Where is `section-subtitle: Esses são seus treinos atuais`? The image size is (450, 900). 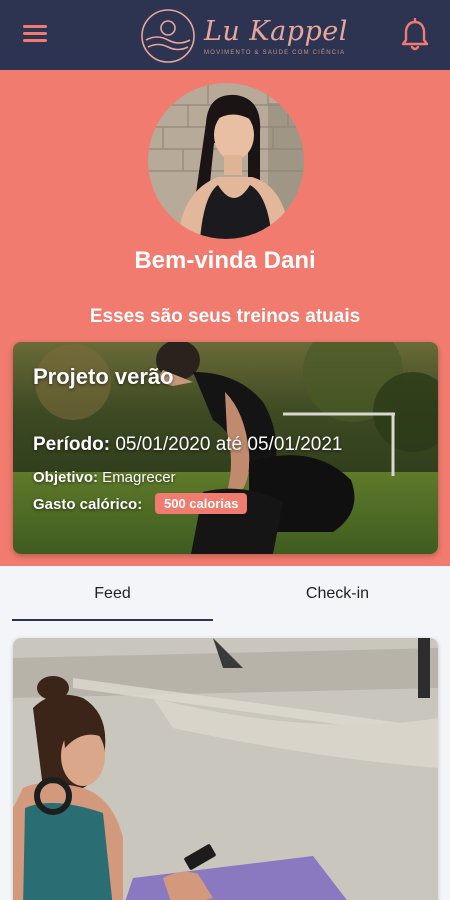
section-subtitle: Esses são seus treinos atuais is located at coordinates (225, 316).